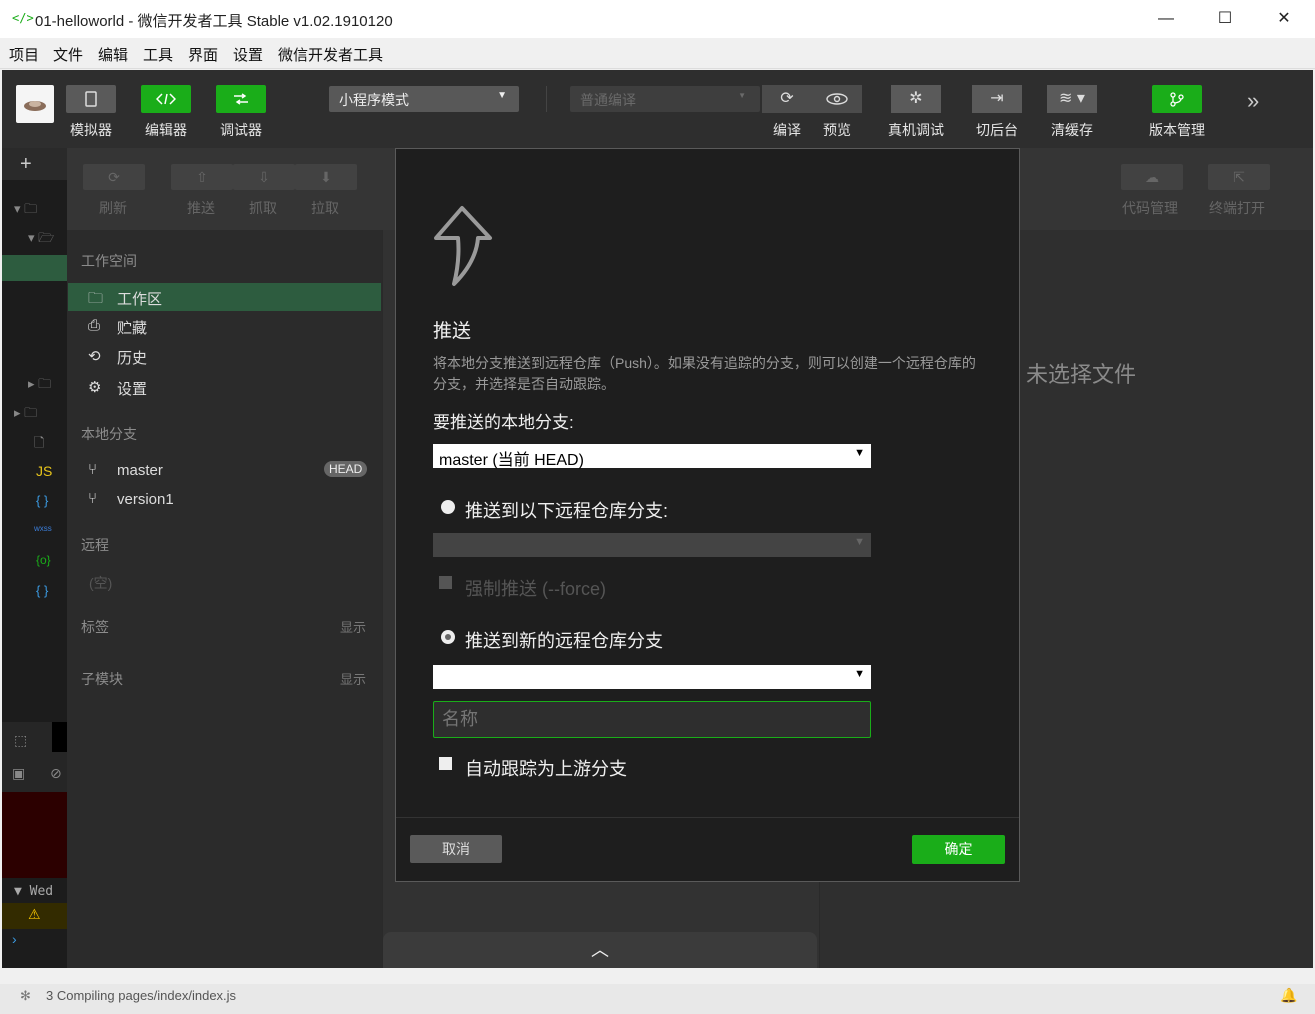 The height and width of the screenshot is (1014, 1315). Describe the element at coordinates (463, 246) in the screenshot. I see `push-arrow-icon` at that location.